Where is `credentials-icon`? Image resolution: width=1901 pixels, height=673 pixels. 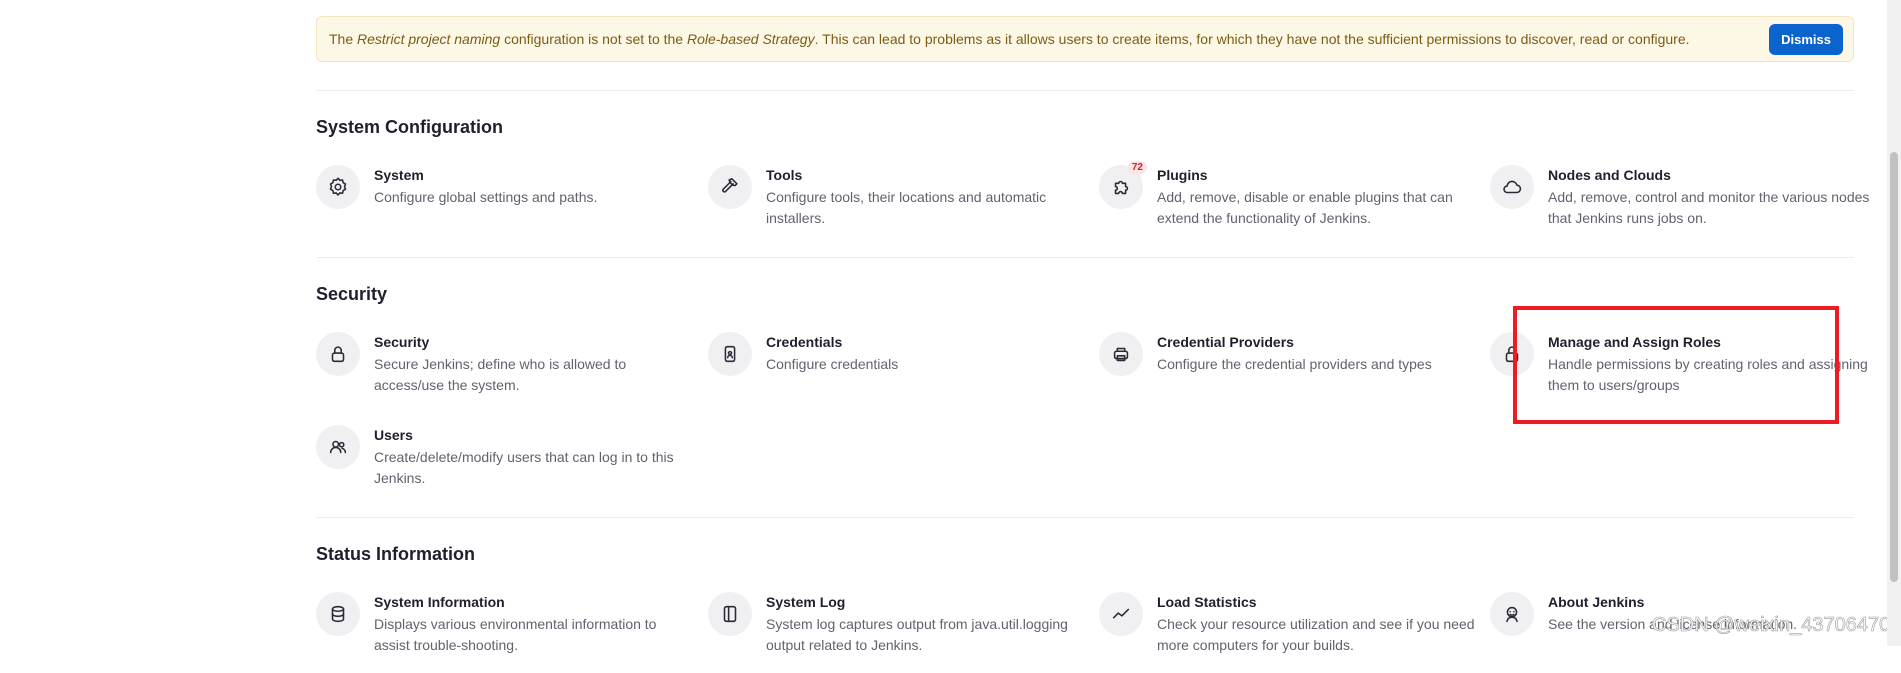
credentials-icon is located at coordinates (730, 354).